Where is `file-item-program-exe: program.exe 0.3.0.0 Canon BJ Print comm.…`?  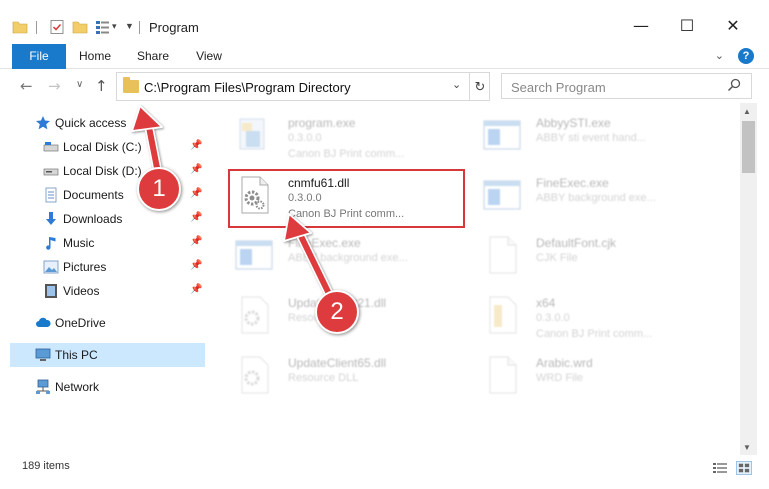 file-item-program-exe: program.exe 0.3.0.0 Canon BJ Print comm.… is located at coordinates (340, 136).